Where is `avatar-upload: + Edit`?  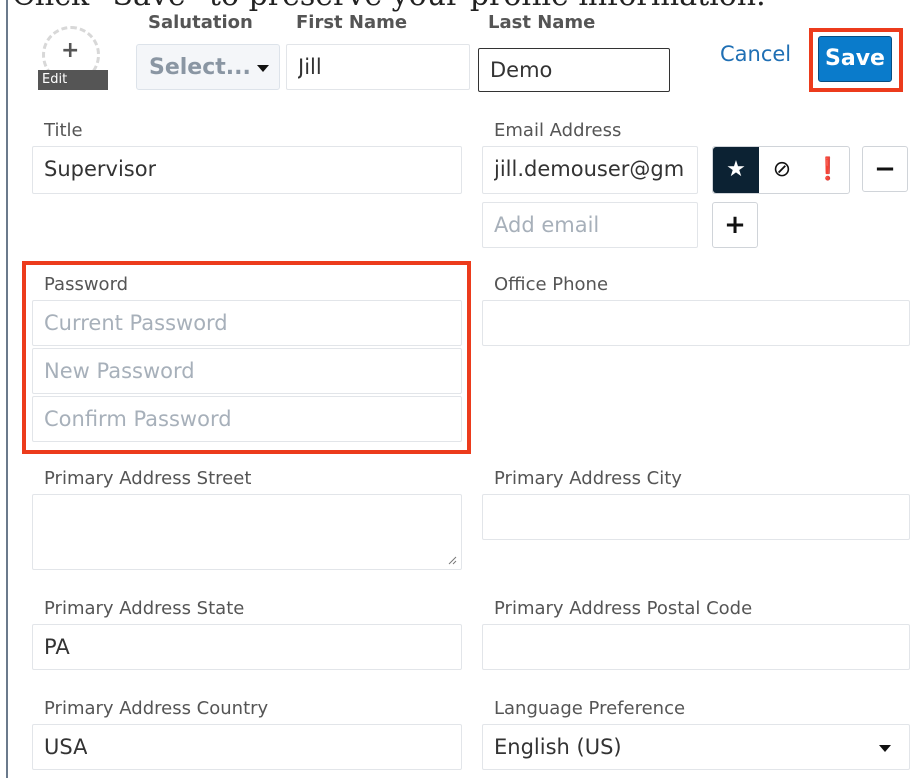 avatar-upload: + Edit is located at coordinates (75, 58).